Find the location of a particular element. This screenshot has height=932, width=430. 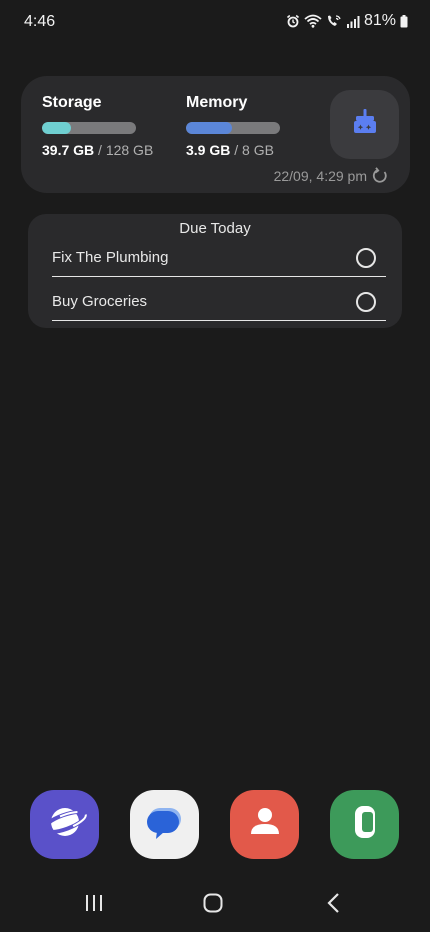

status-bar: 4:46 81% is located at coordinates (215, 22).